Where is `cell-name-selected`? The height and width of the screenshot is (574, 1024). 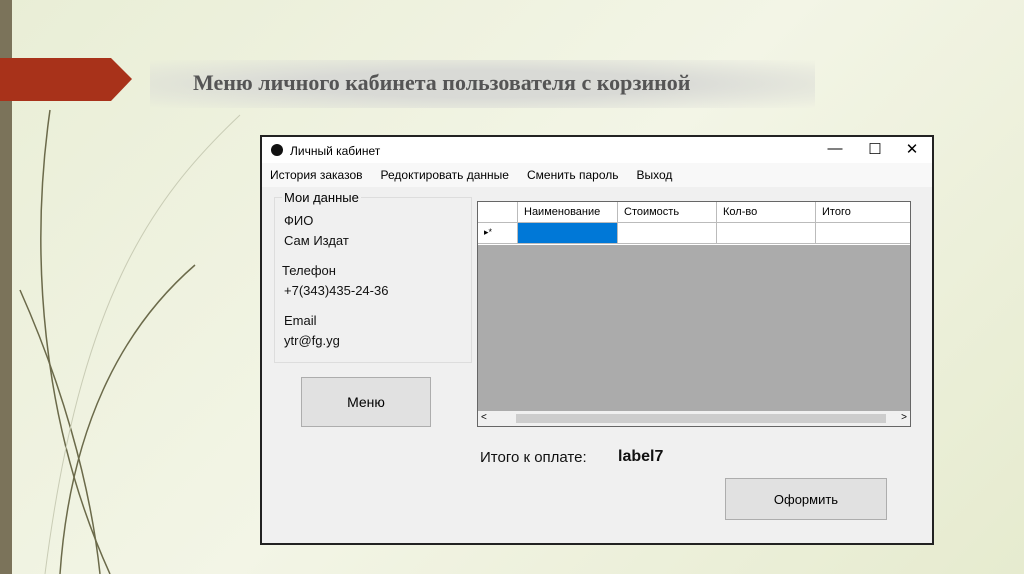
cell-name-selected is located at coordinates (568, 233).